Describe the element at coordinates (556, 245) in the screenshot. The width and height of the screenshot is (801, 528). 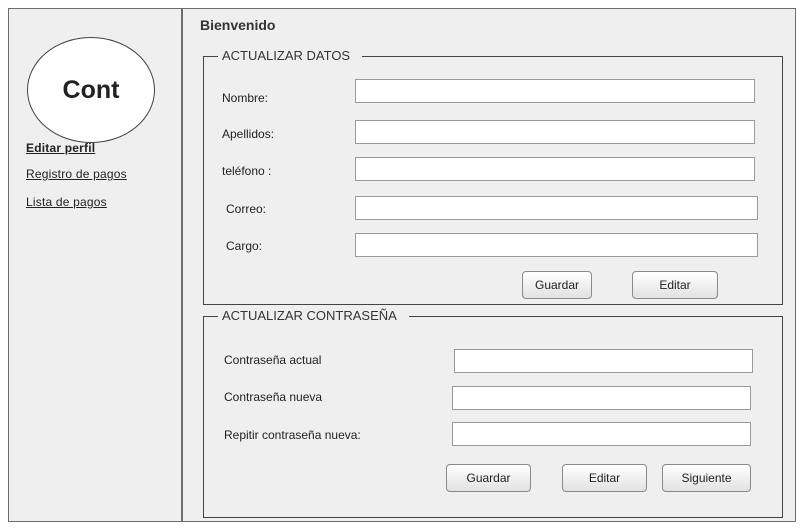
I see `position-field` at that location.